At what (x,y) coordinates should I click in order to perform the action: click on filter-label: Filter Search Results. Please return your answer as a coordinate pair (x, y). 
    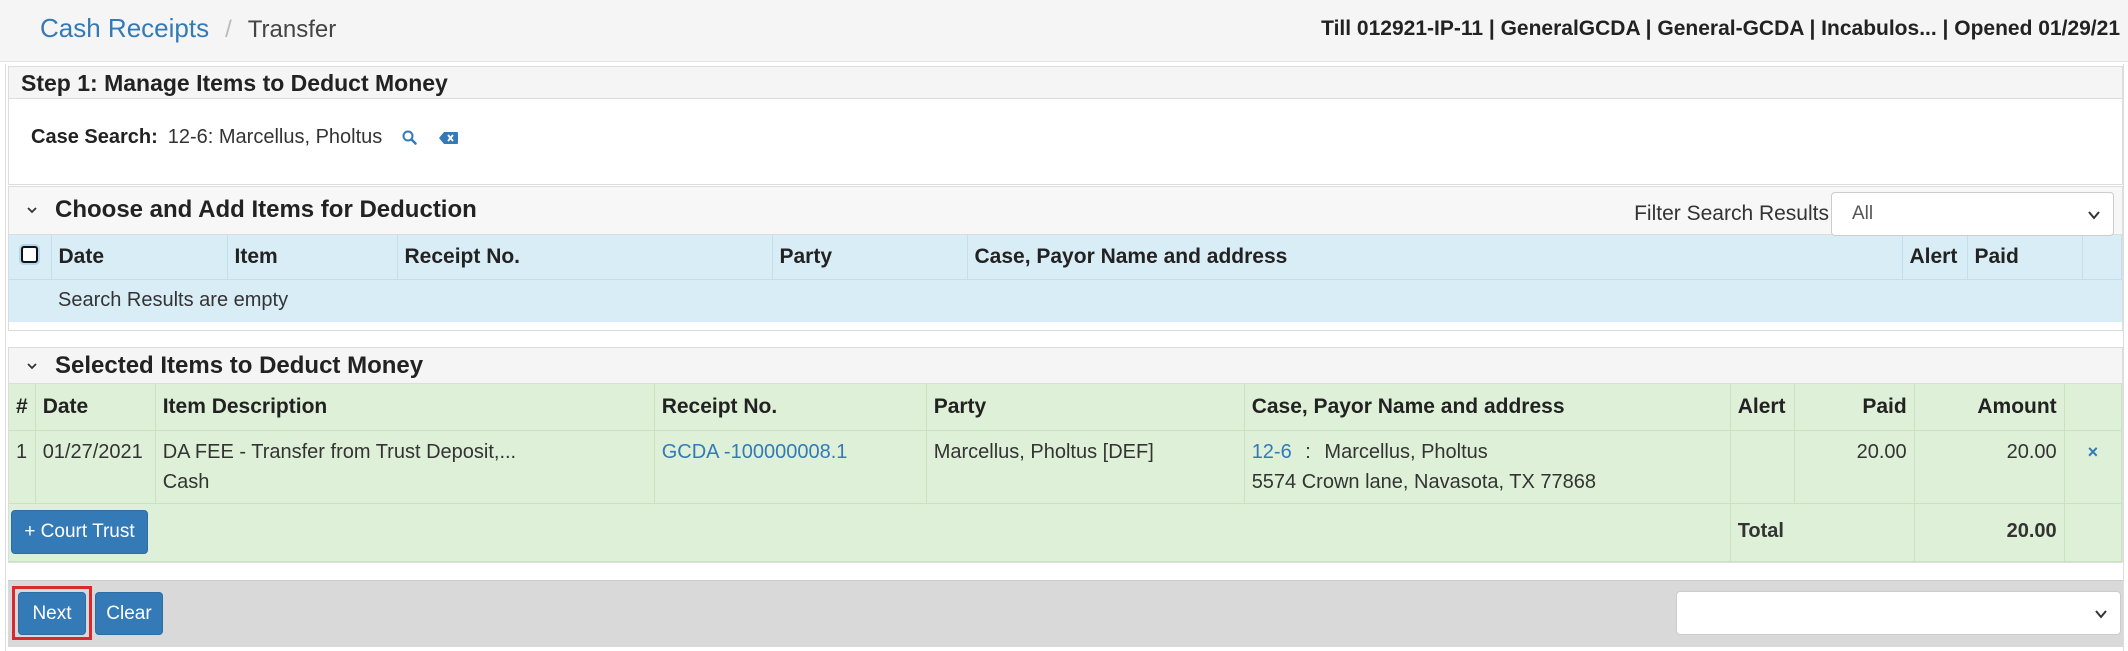
    Looking at the image, I should click on (1731, 213).